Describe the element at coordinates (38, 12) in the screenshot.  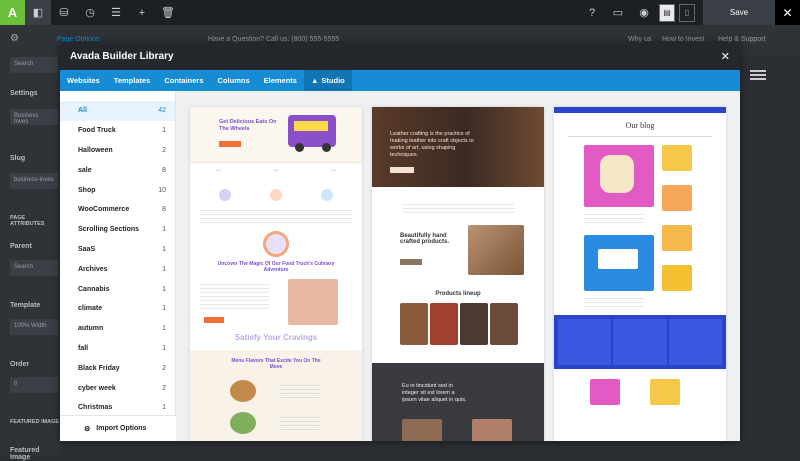
I see `sidebar-toggle-icon: ◧` at that location.